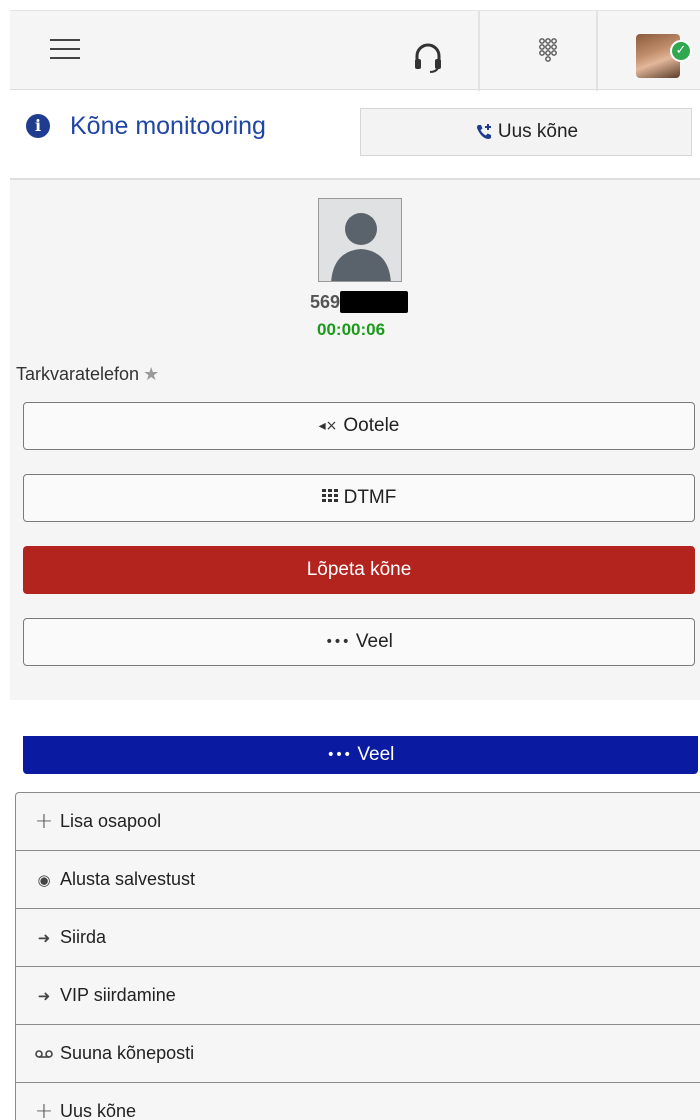  I want to click on menu-item-vip-transfer: ➜ VIP siirdamine, so click(357, 995).